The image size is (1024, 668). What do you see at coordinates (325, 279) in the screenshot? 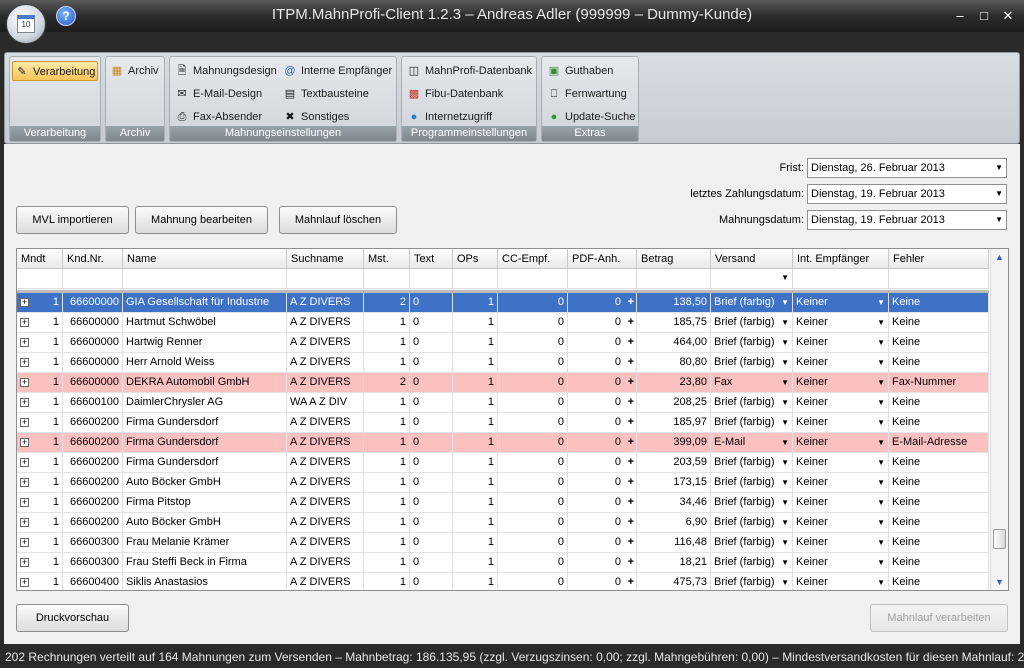
I see `filter-cell-such` at bounding box center [325, 279].